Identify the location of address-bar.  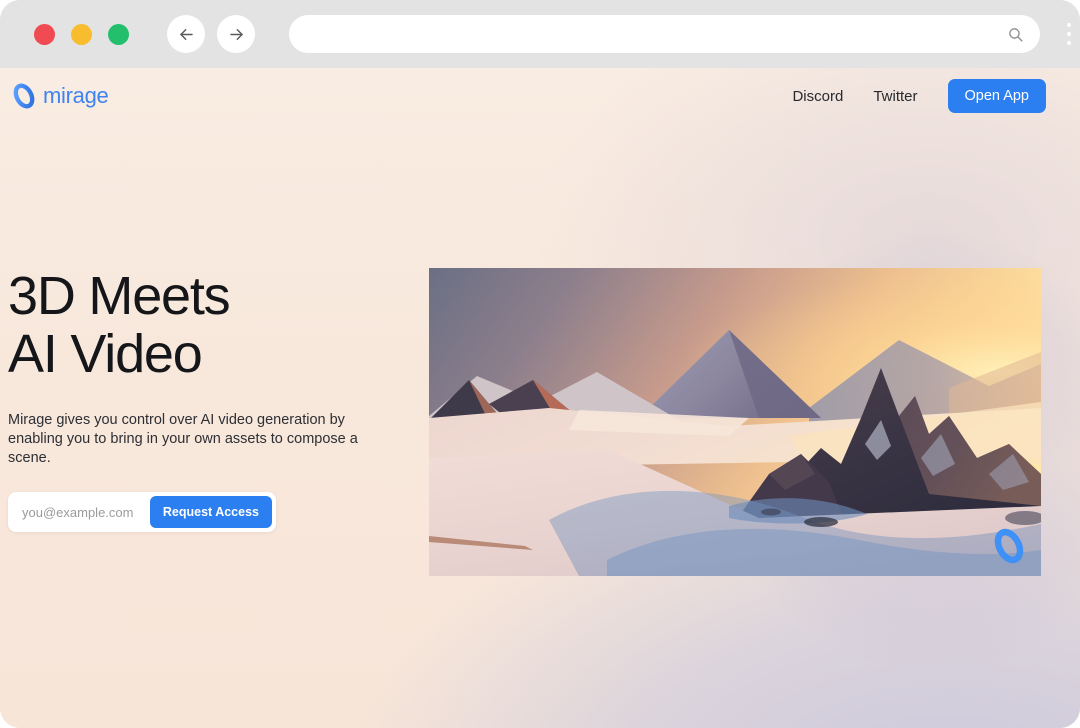
(665, 34).